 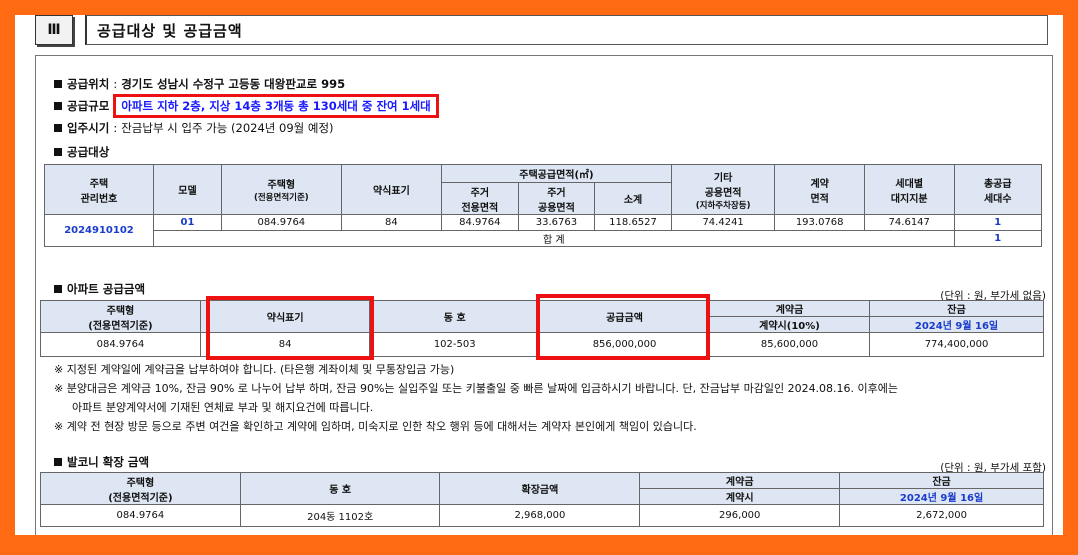 I want to click on cell-short: 84, so click(x=391, y=222).